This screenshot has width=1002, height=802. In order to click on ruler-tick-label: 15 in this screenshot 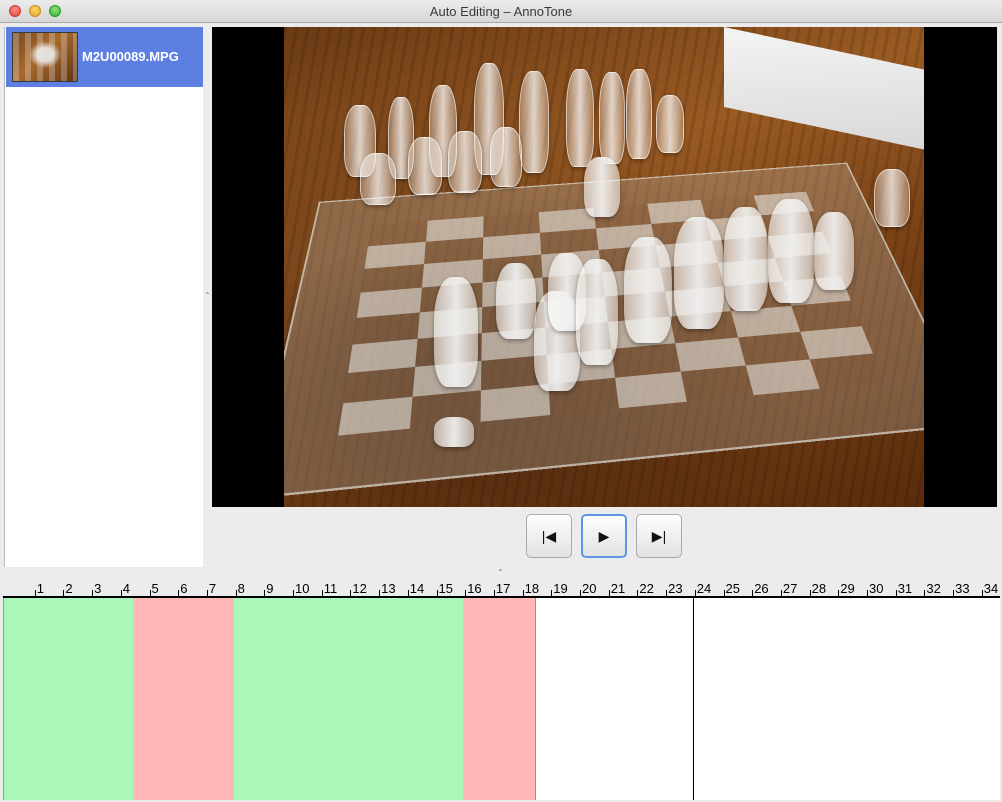, I will do `click(445, 588)`.